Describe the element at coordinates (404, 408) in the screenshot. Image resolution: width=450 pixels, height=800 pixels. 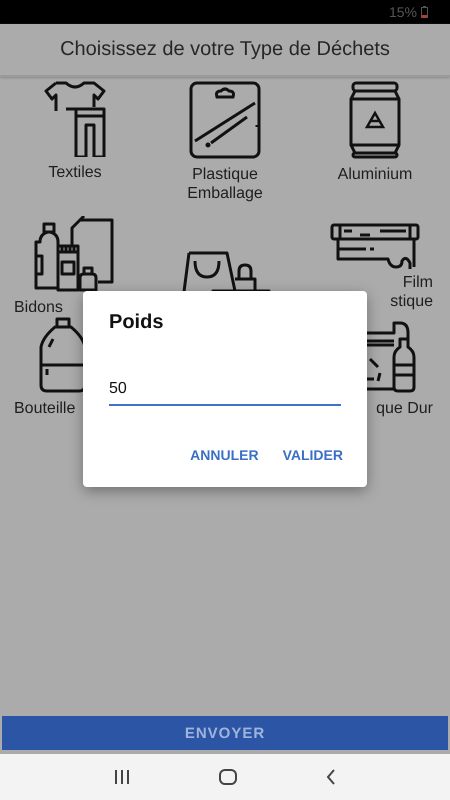
I see `category-label: que Dur` at that location.